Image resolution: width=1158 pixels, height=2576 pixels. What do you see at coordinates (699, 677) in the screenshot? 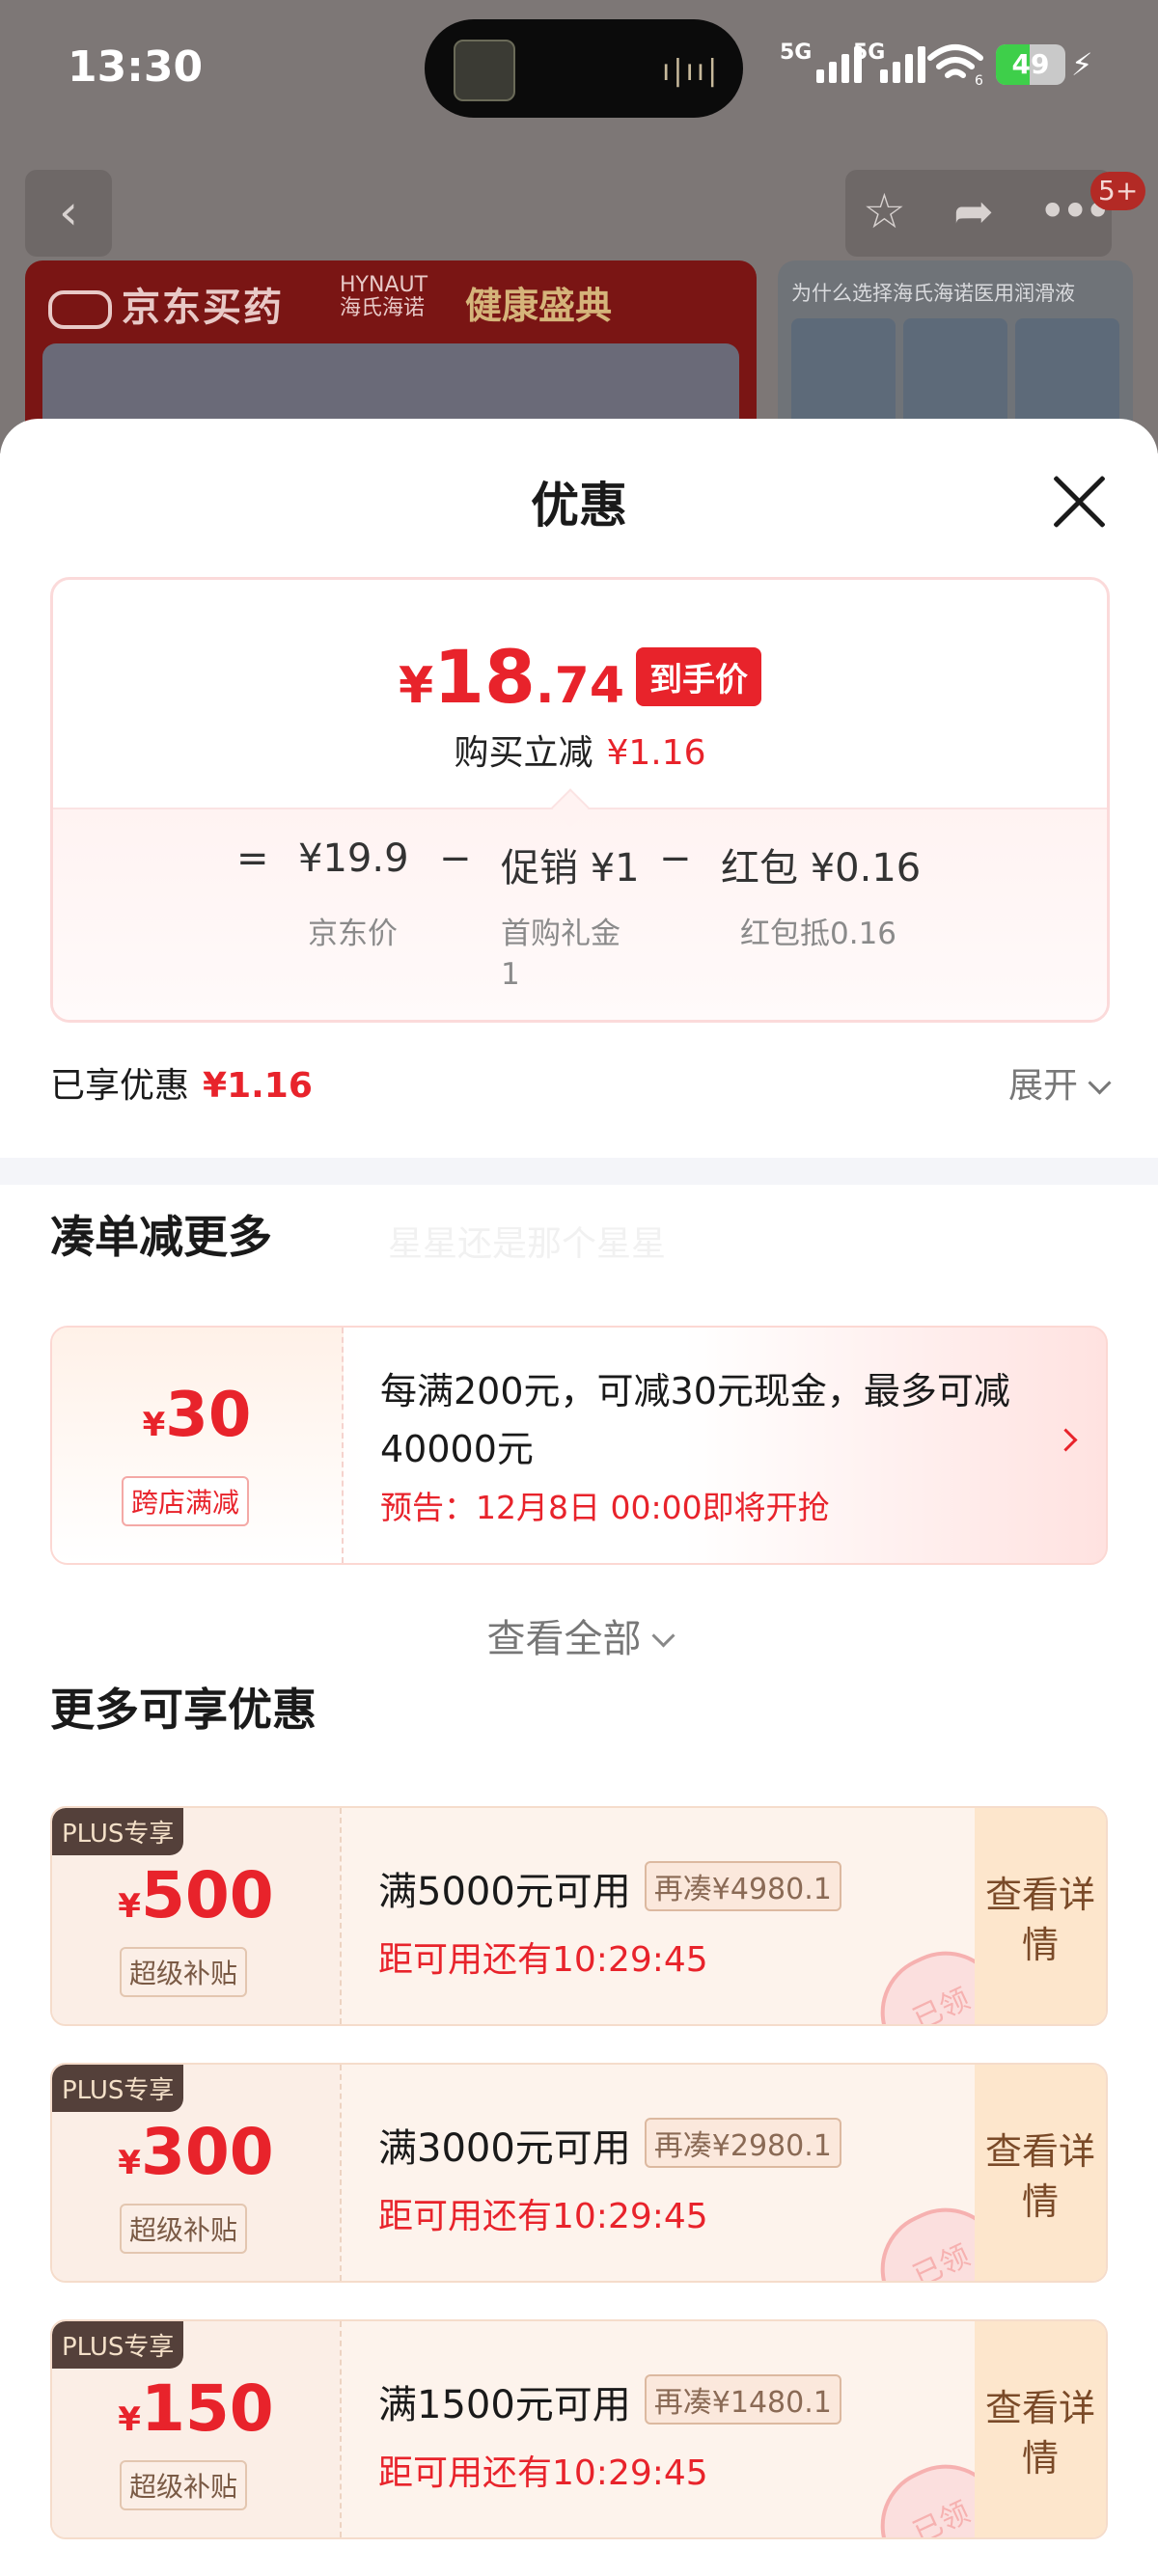
I see `final-price-tag: 到手价` at bounding box center [699, 677].